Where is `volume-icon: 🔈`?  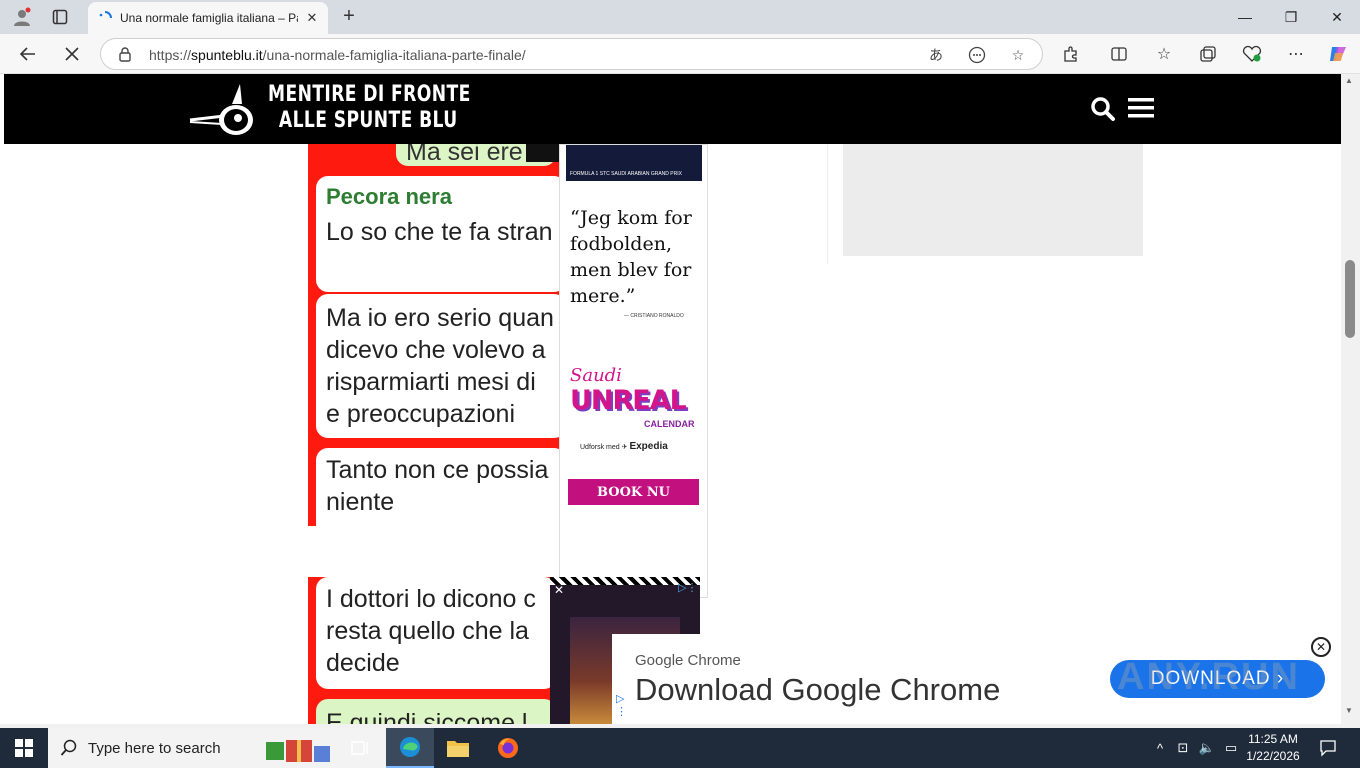
volume-icon: 🔈 is located at coordinates (1207, 748).